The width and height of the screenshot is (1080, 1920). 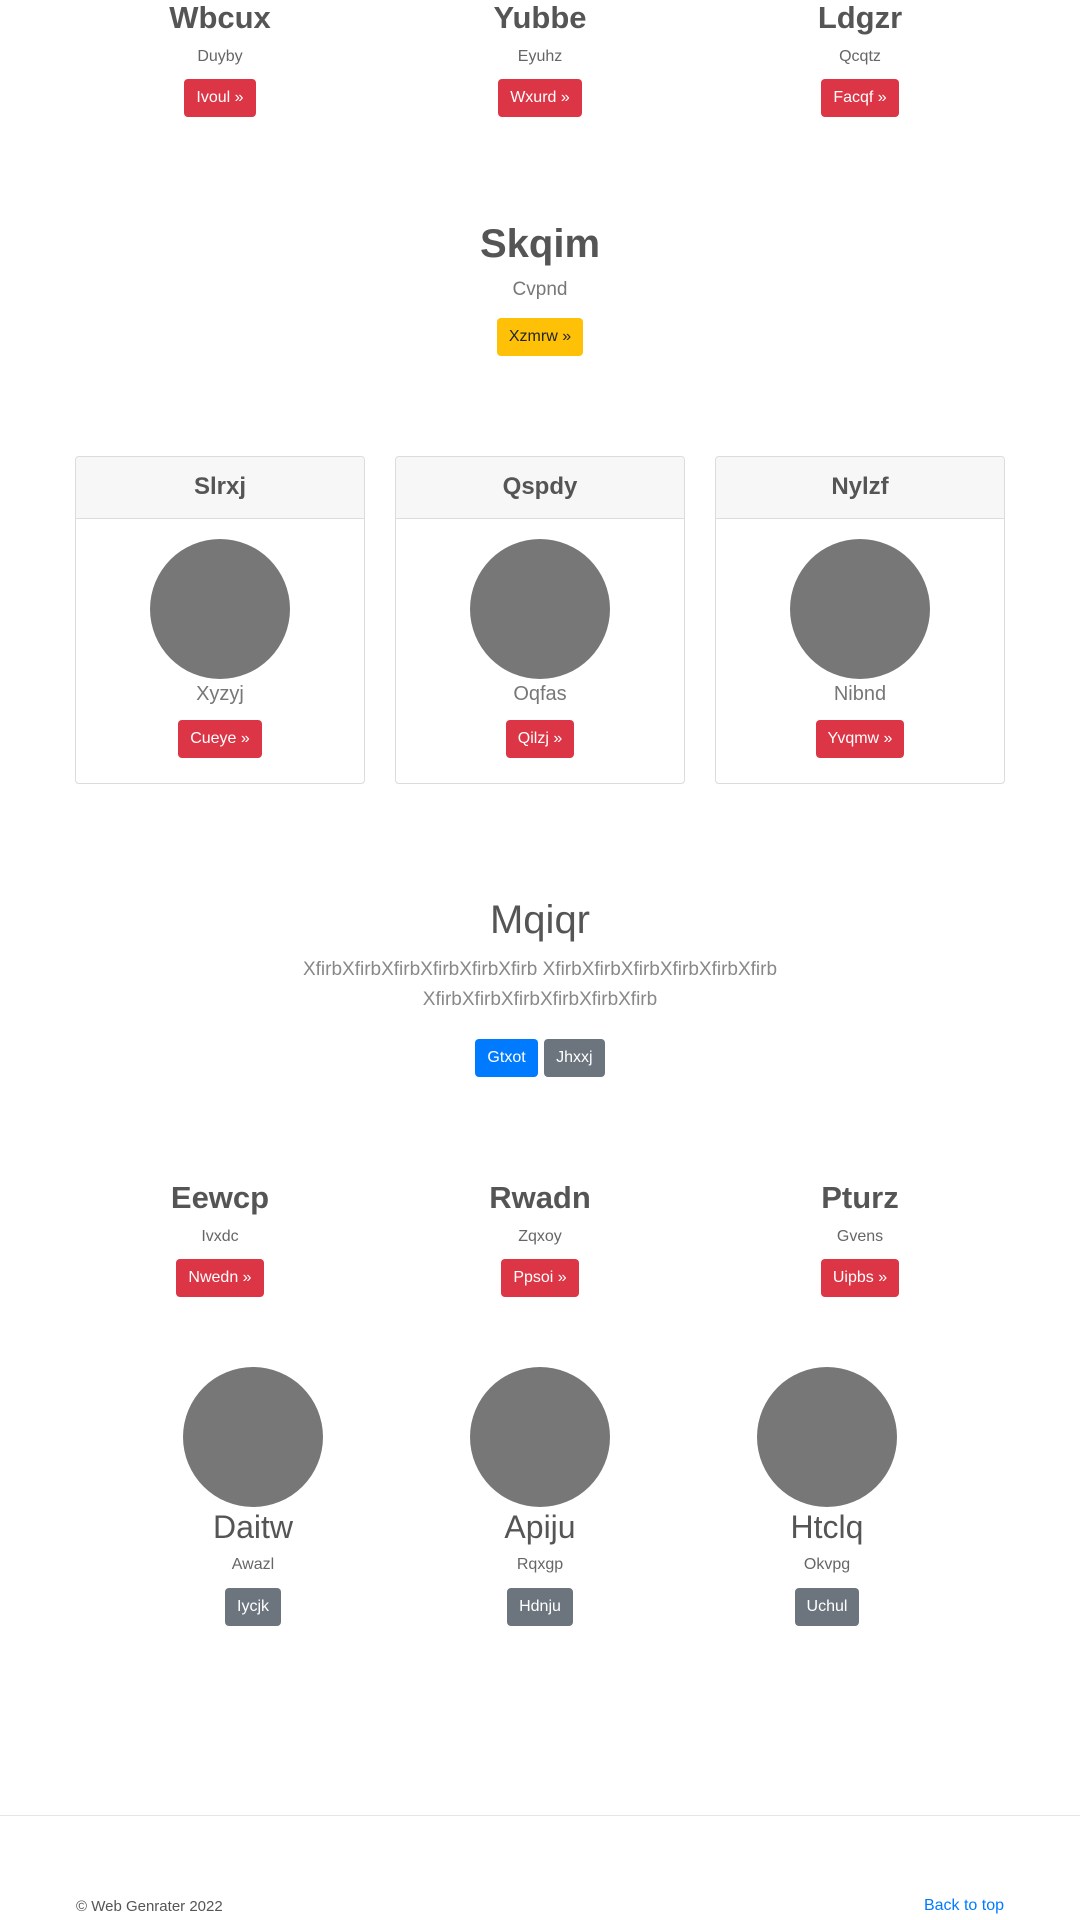 What do you see at coordinates (860, 739) in the screenshot?
I see `card-button: Yvqmw »` at bounding box center [860, 739].